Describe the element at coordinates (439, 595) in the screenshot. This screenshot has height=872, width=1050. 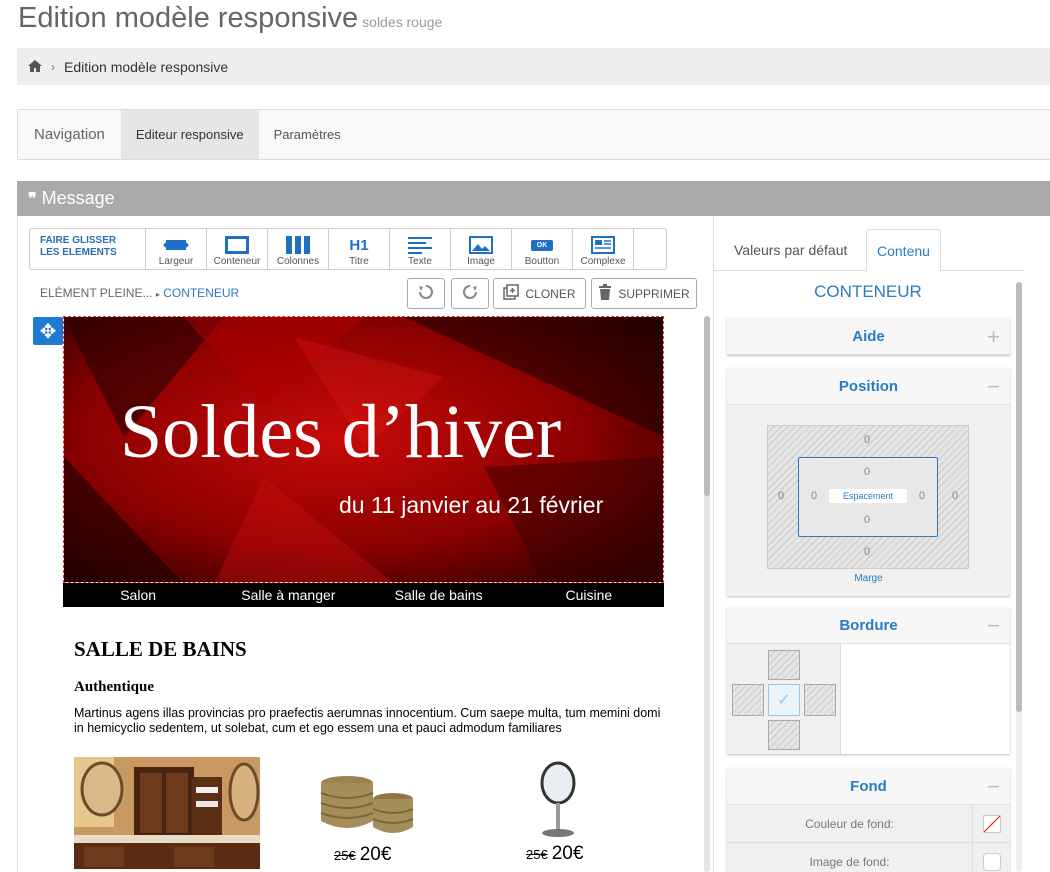
I see `category-link: Salle de bains` at that location.